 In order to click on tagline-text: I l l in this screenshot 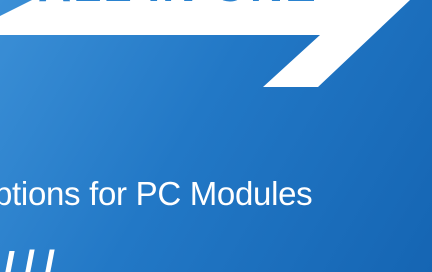, I will do `click(29, 257)`.